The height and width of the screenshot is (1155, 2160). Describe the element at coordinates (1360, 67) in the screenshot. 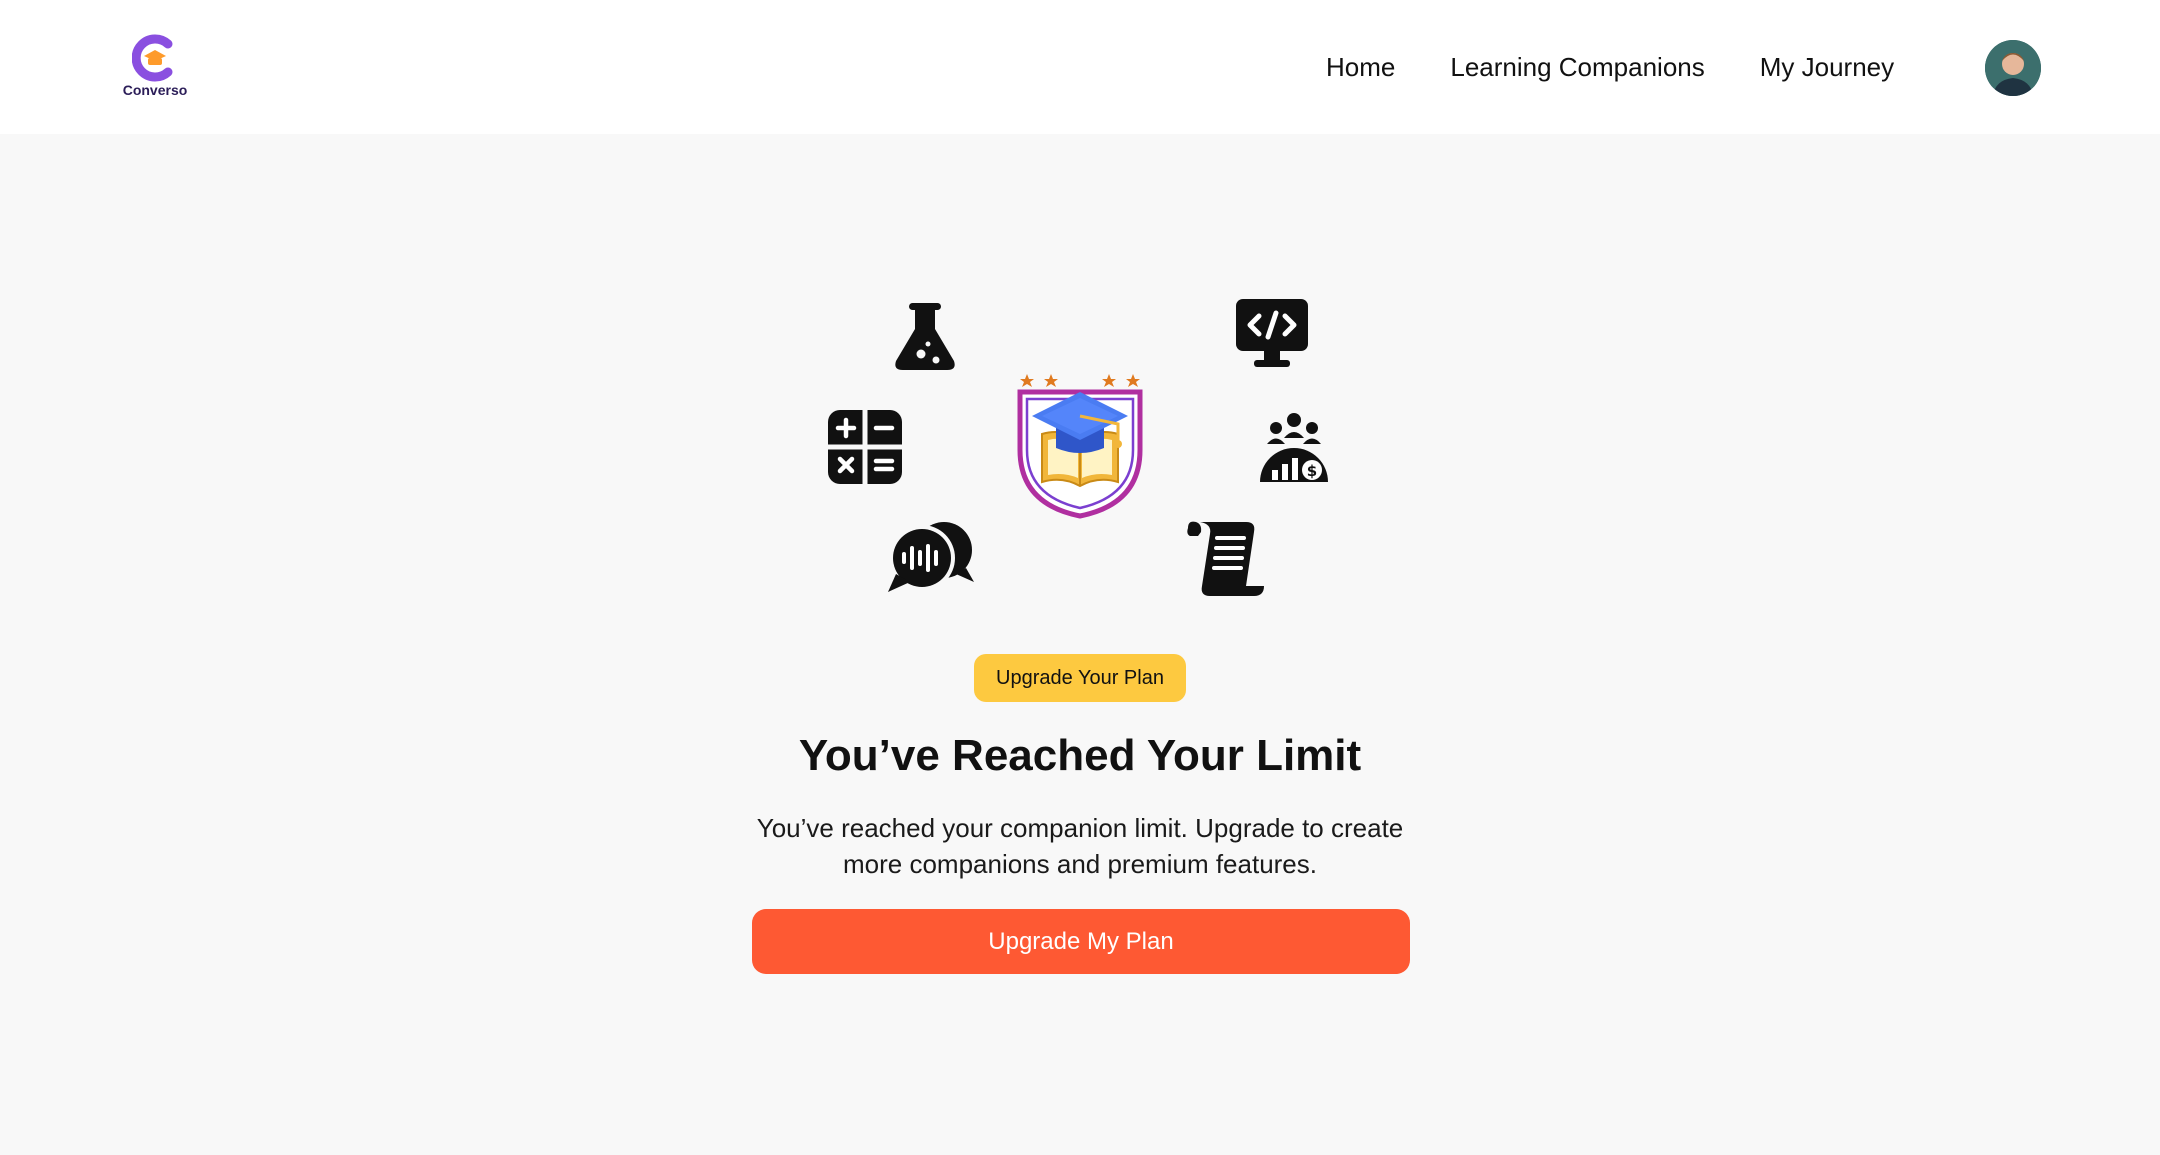

I see `nav-home-link: Home` at that location.